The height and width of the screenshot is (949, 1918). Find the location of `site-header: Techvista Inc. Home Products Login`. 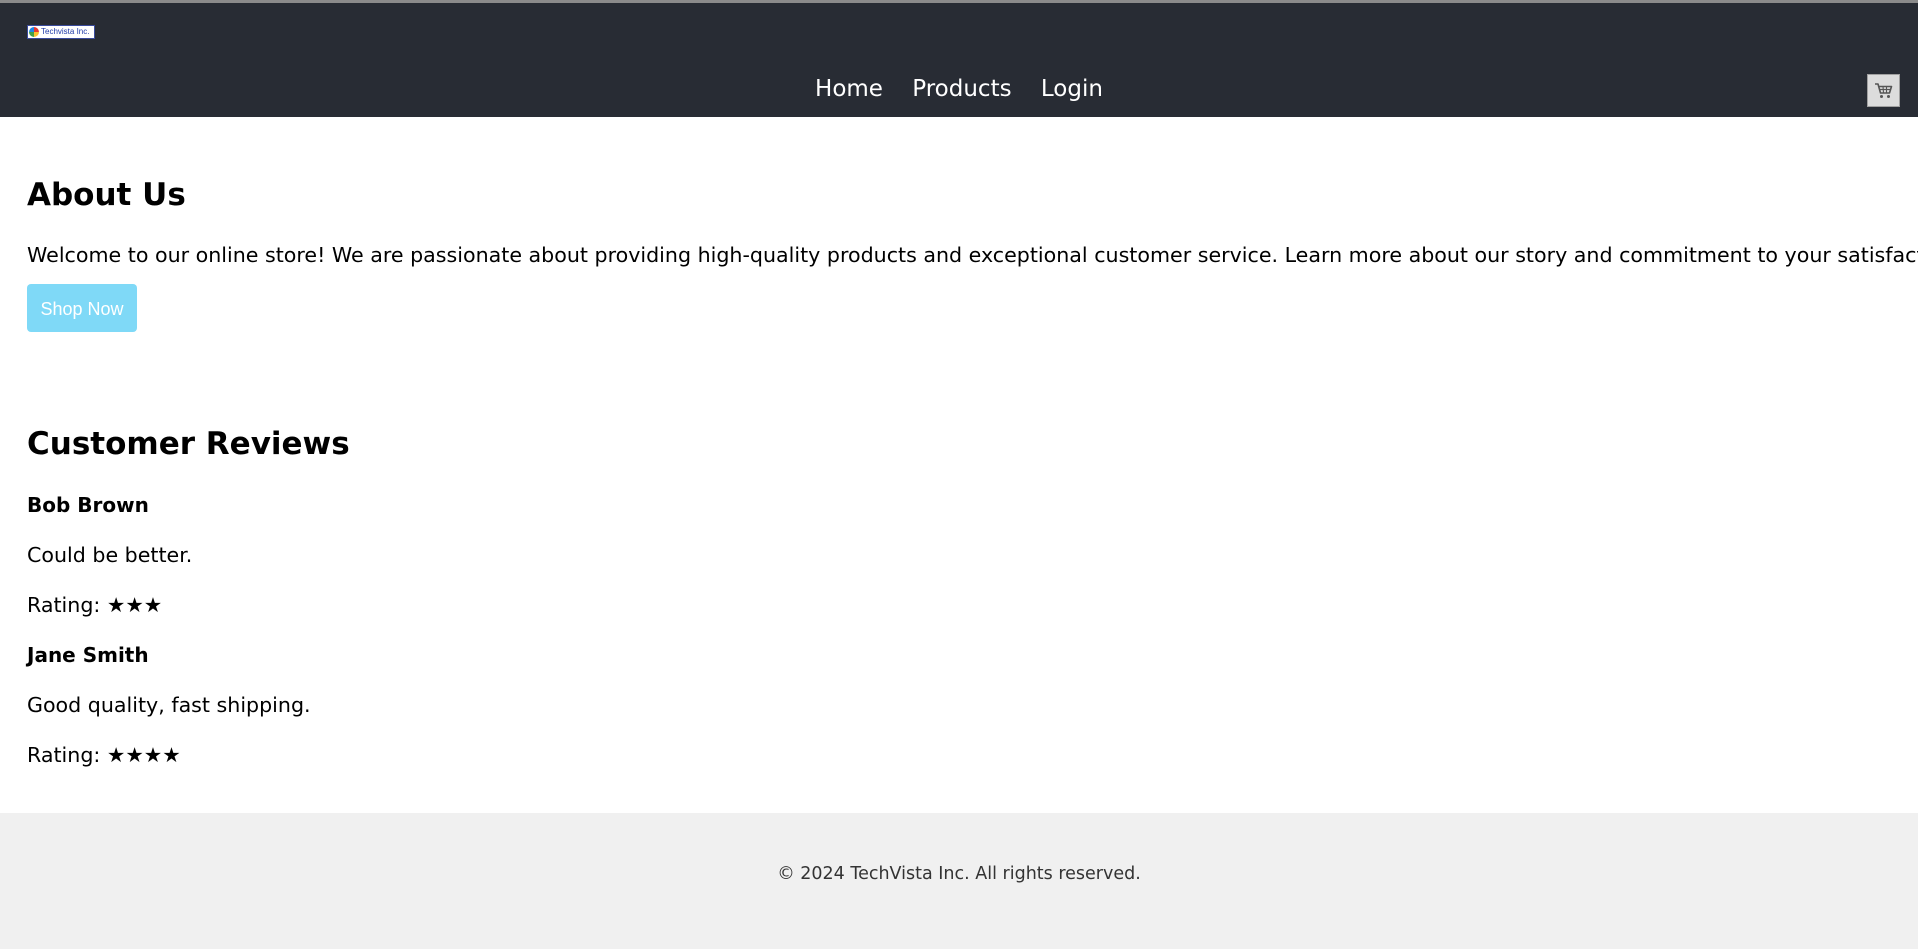

site-header: Techvista Inc. Home Products Login is located at coordinates (959, 60).